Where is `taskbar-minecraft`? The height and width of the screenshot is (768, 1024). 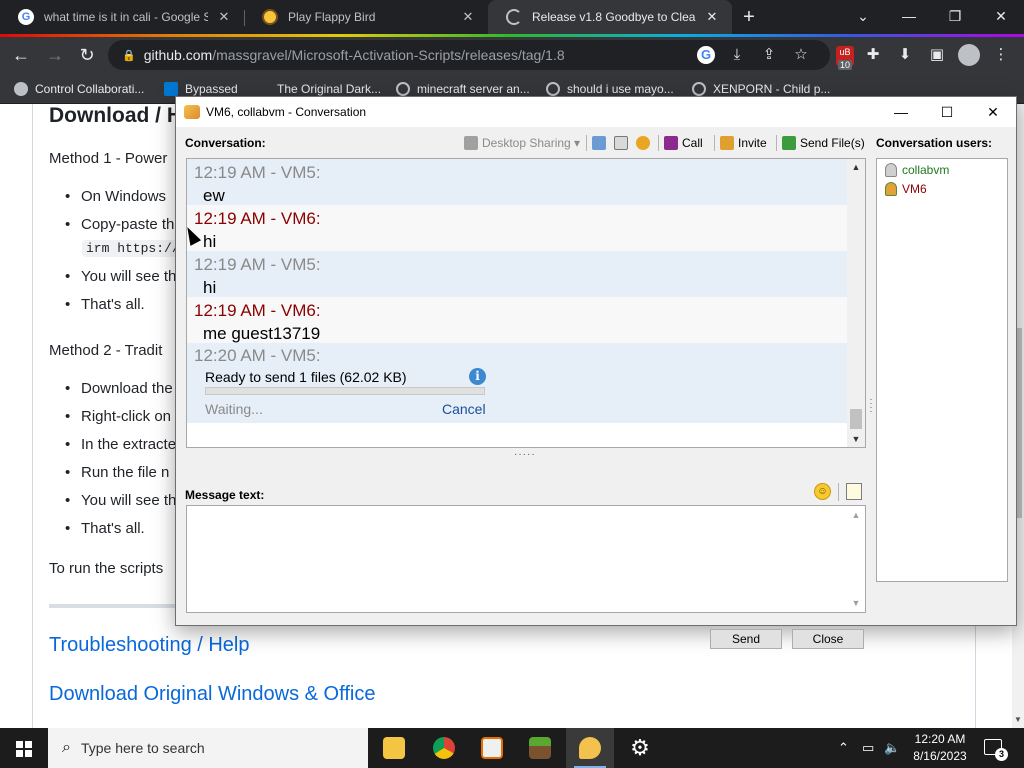
taskbar-minecraft is located at coordinates (540, 748).